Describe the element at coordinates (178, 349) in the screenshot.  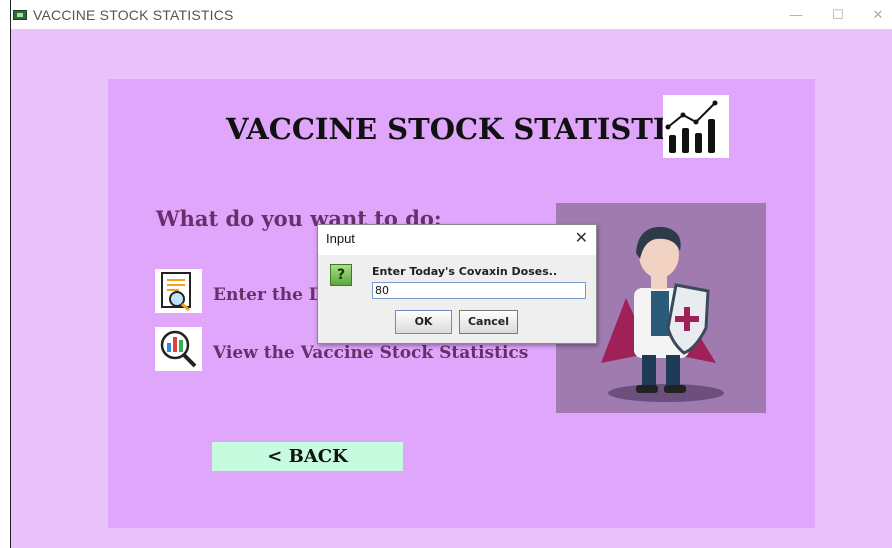
I see `chart-magnifier-icon` at that location.